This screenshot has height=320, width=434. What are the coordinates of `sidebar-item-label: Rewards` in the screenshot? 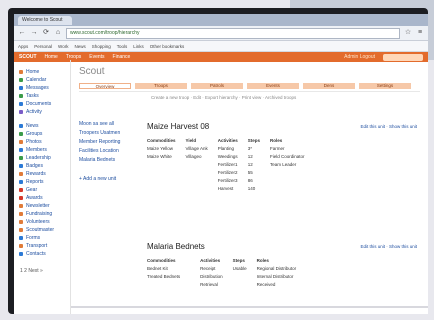 It's located at (36, 174).